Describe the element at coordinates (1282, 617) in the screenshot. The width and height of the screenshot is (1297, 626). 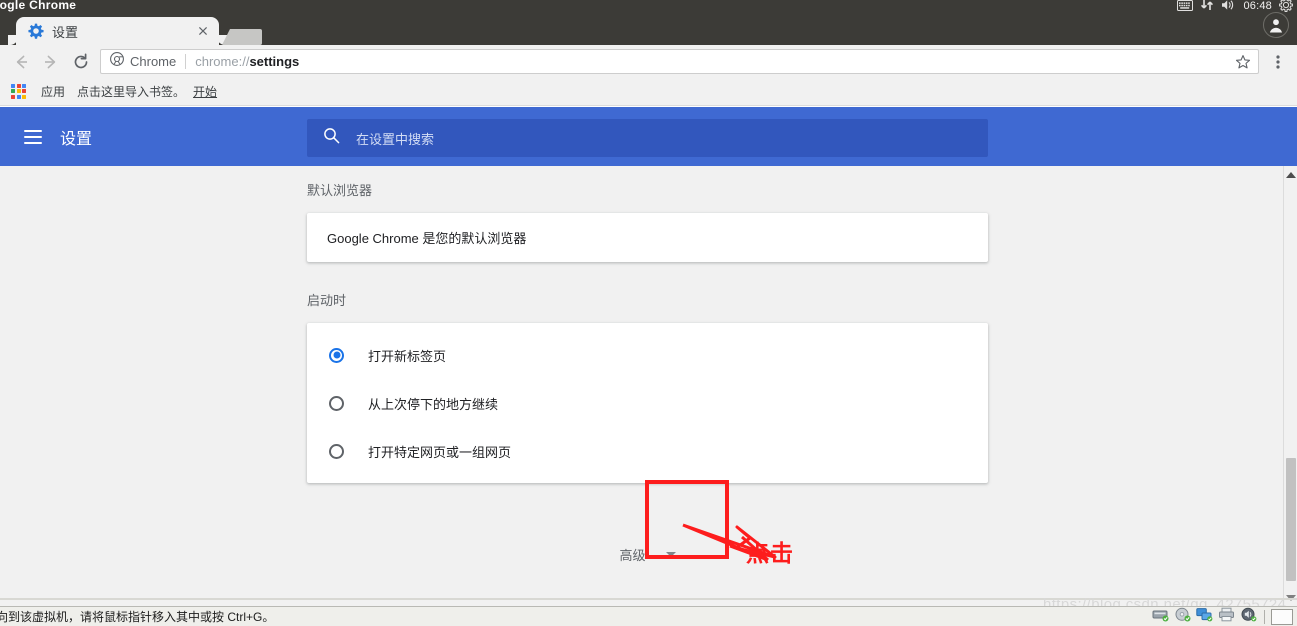
I see `vmware-snapshot-icon` at that location.